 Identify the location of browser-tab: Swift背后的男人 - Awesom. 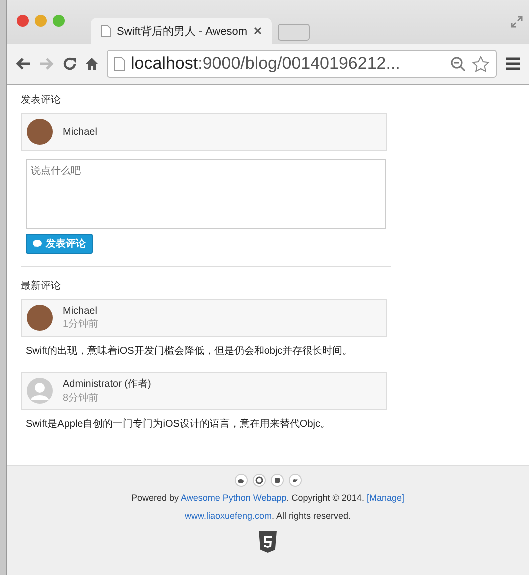
(181, 31).